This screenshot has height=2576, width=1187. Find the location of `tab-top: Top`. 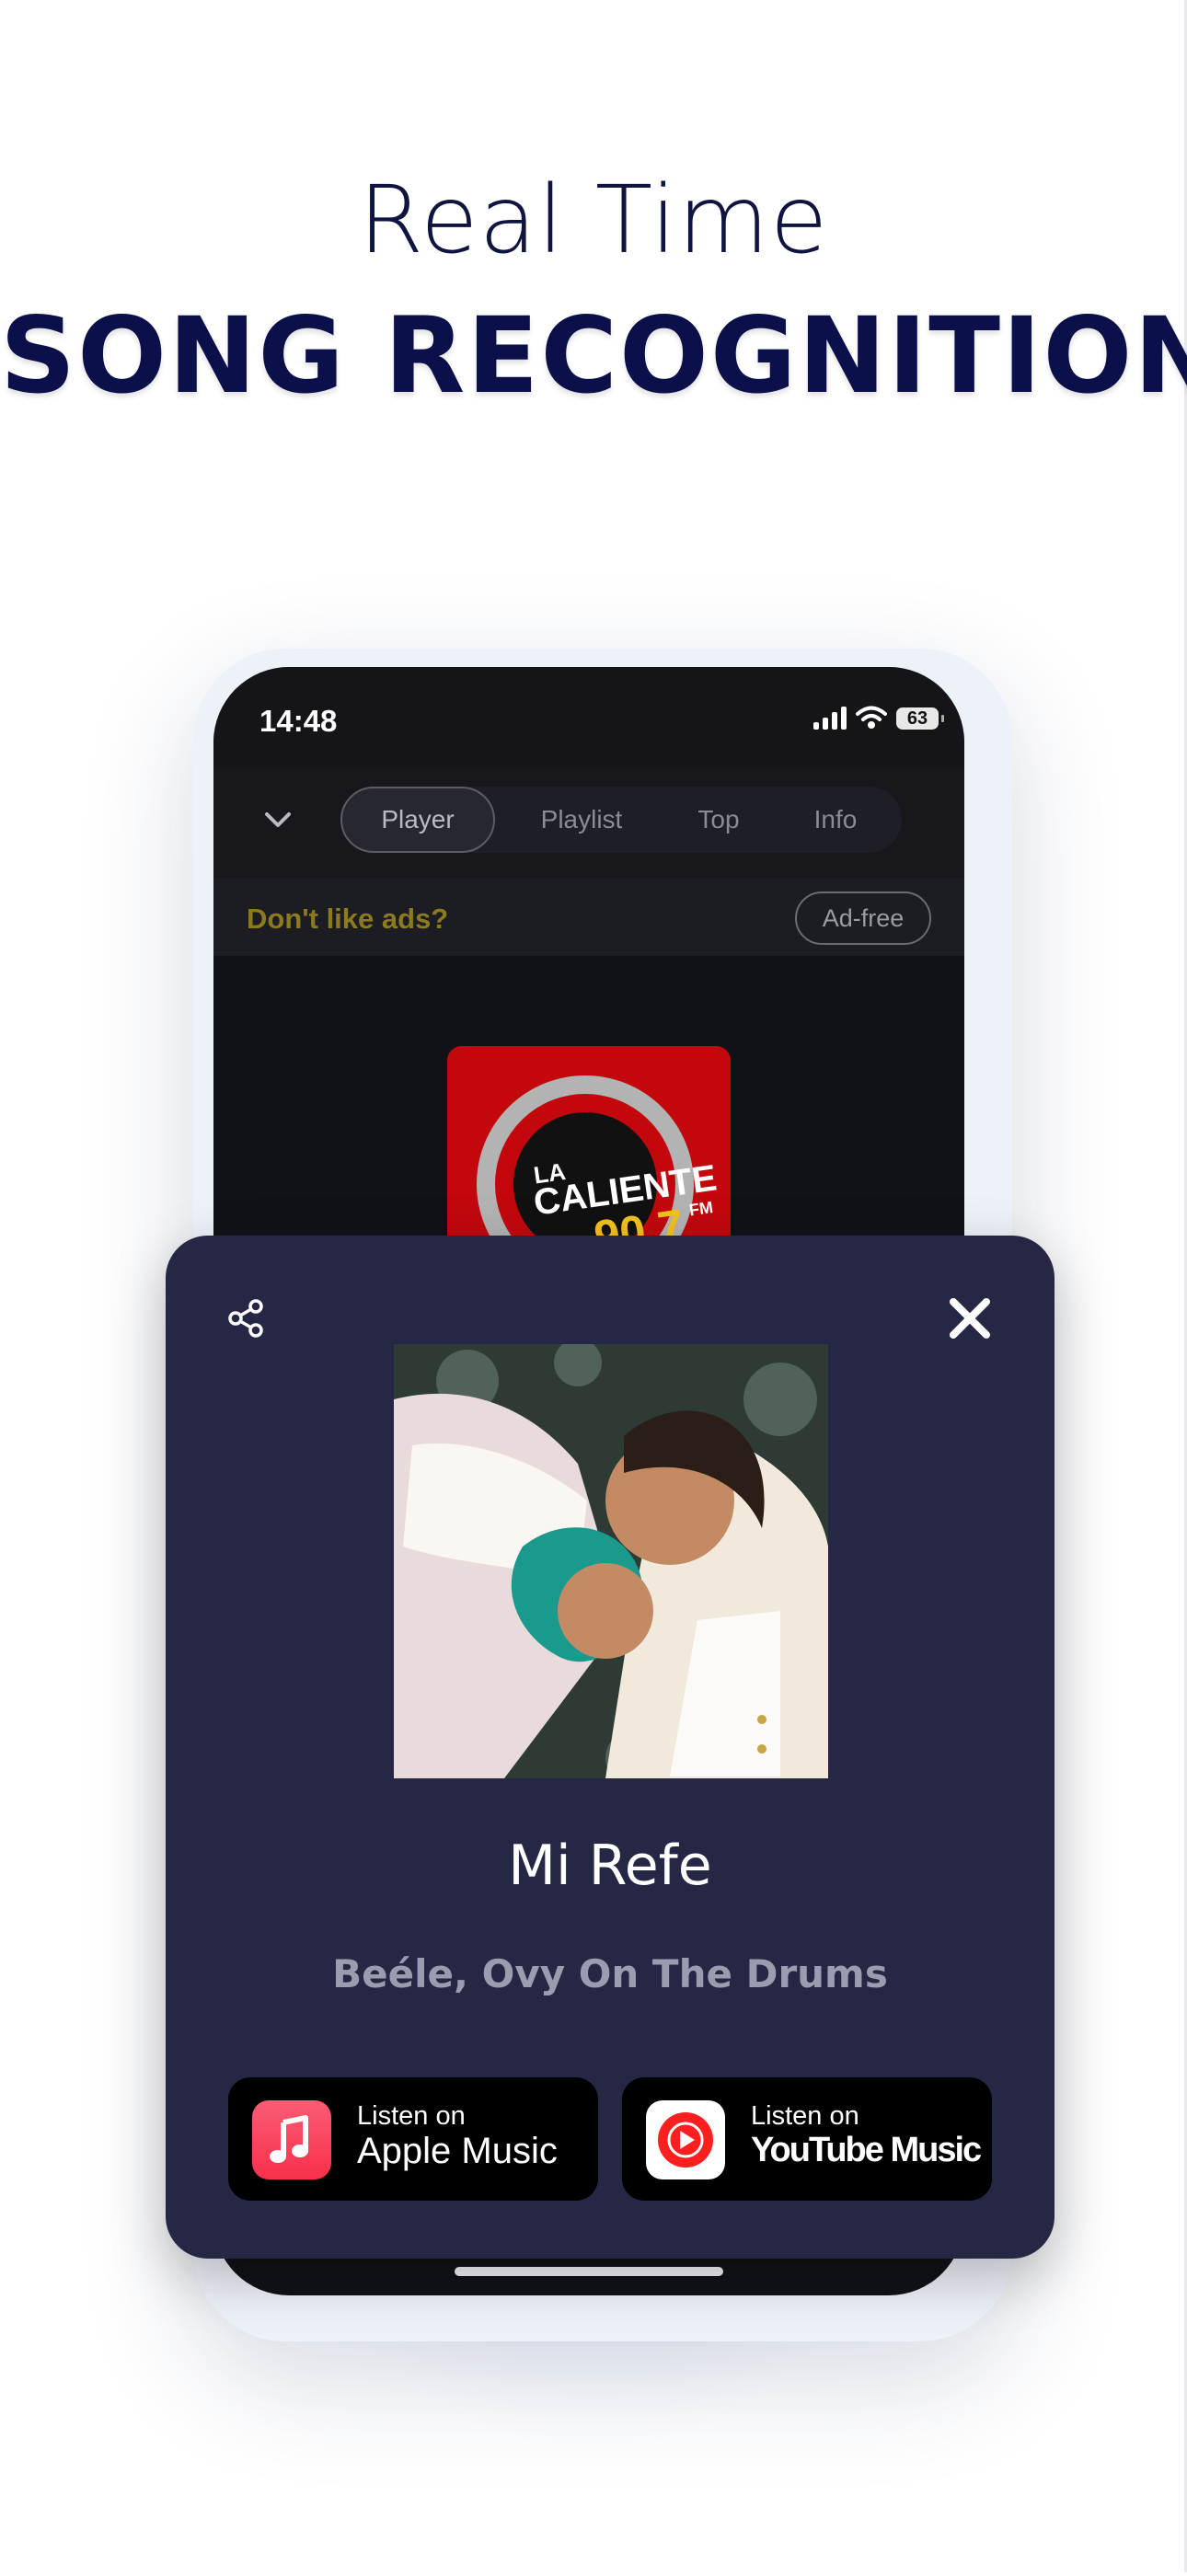

tab-top: Top is located at coordinates (718, 820).